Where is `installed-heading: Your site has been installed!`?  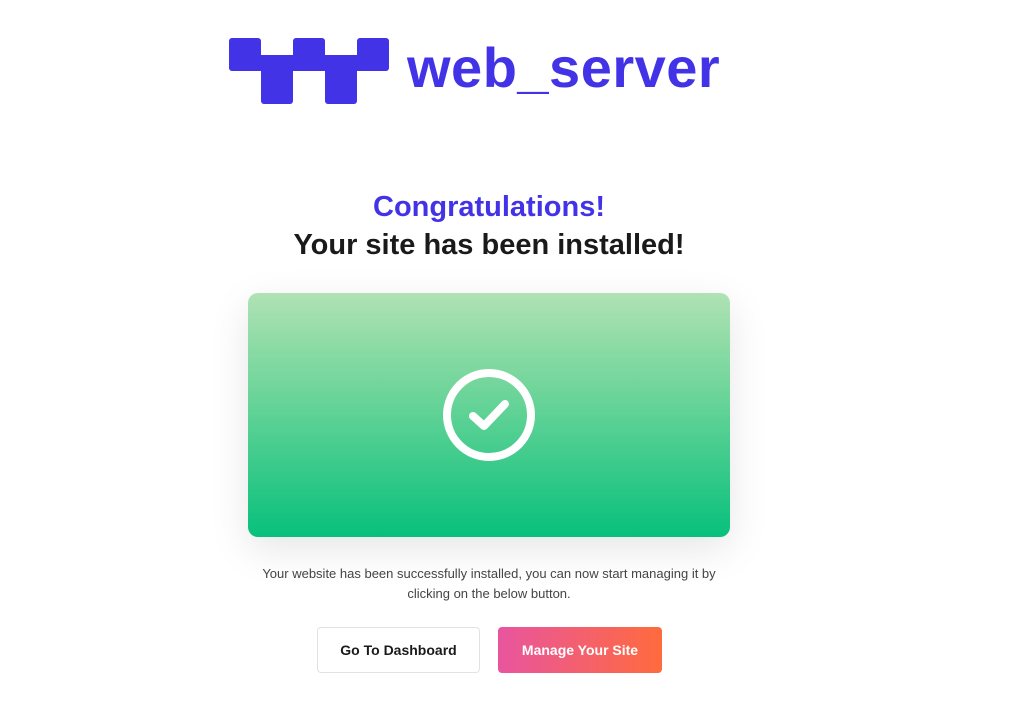 installed-heading: Your site has been installed! is located at coordinates (489, 245).